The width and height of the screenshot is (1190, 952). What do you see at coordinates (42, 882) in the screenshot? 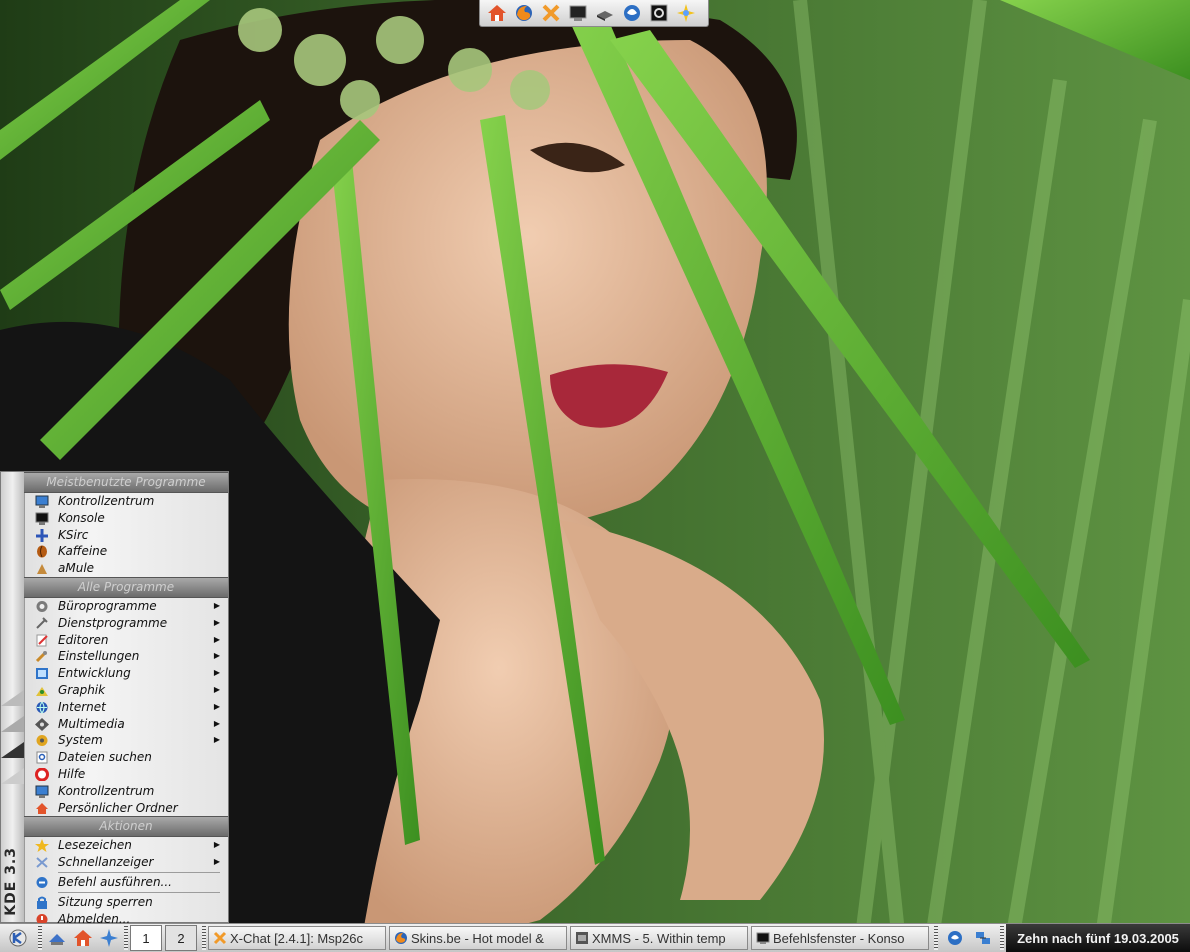
I see `run-icon` at bounding box center [42, 882].